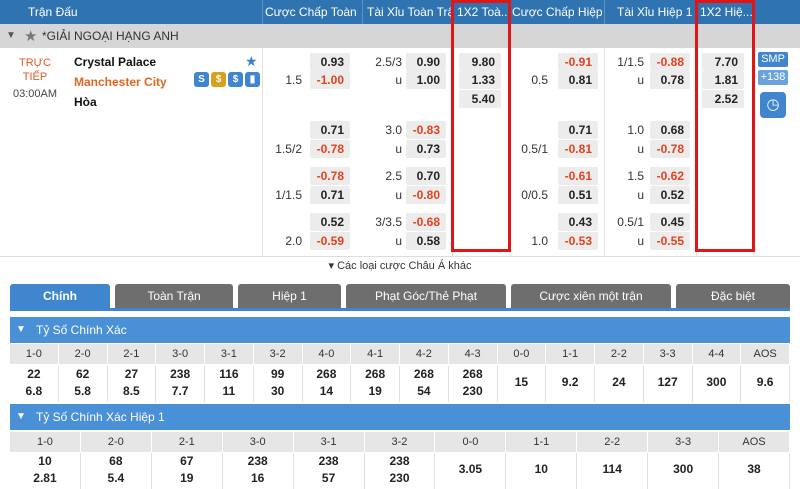 Image resolution: width=800 pixels, height=489 pixels. What do you see at coordinates (187, 471) in the screenshot?
I see `score-odds-cell: 67 19` at bounding box center [187, 471].